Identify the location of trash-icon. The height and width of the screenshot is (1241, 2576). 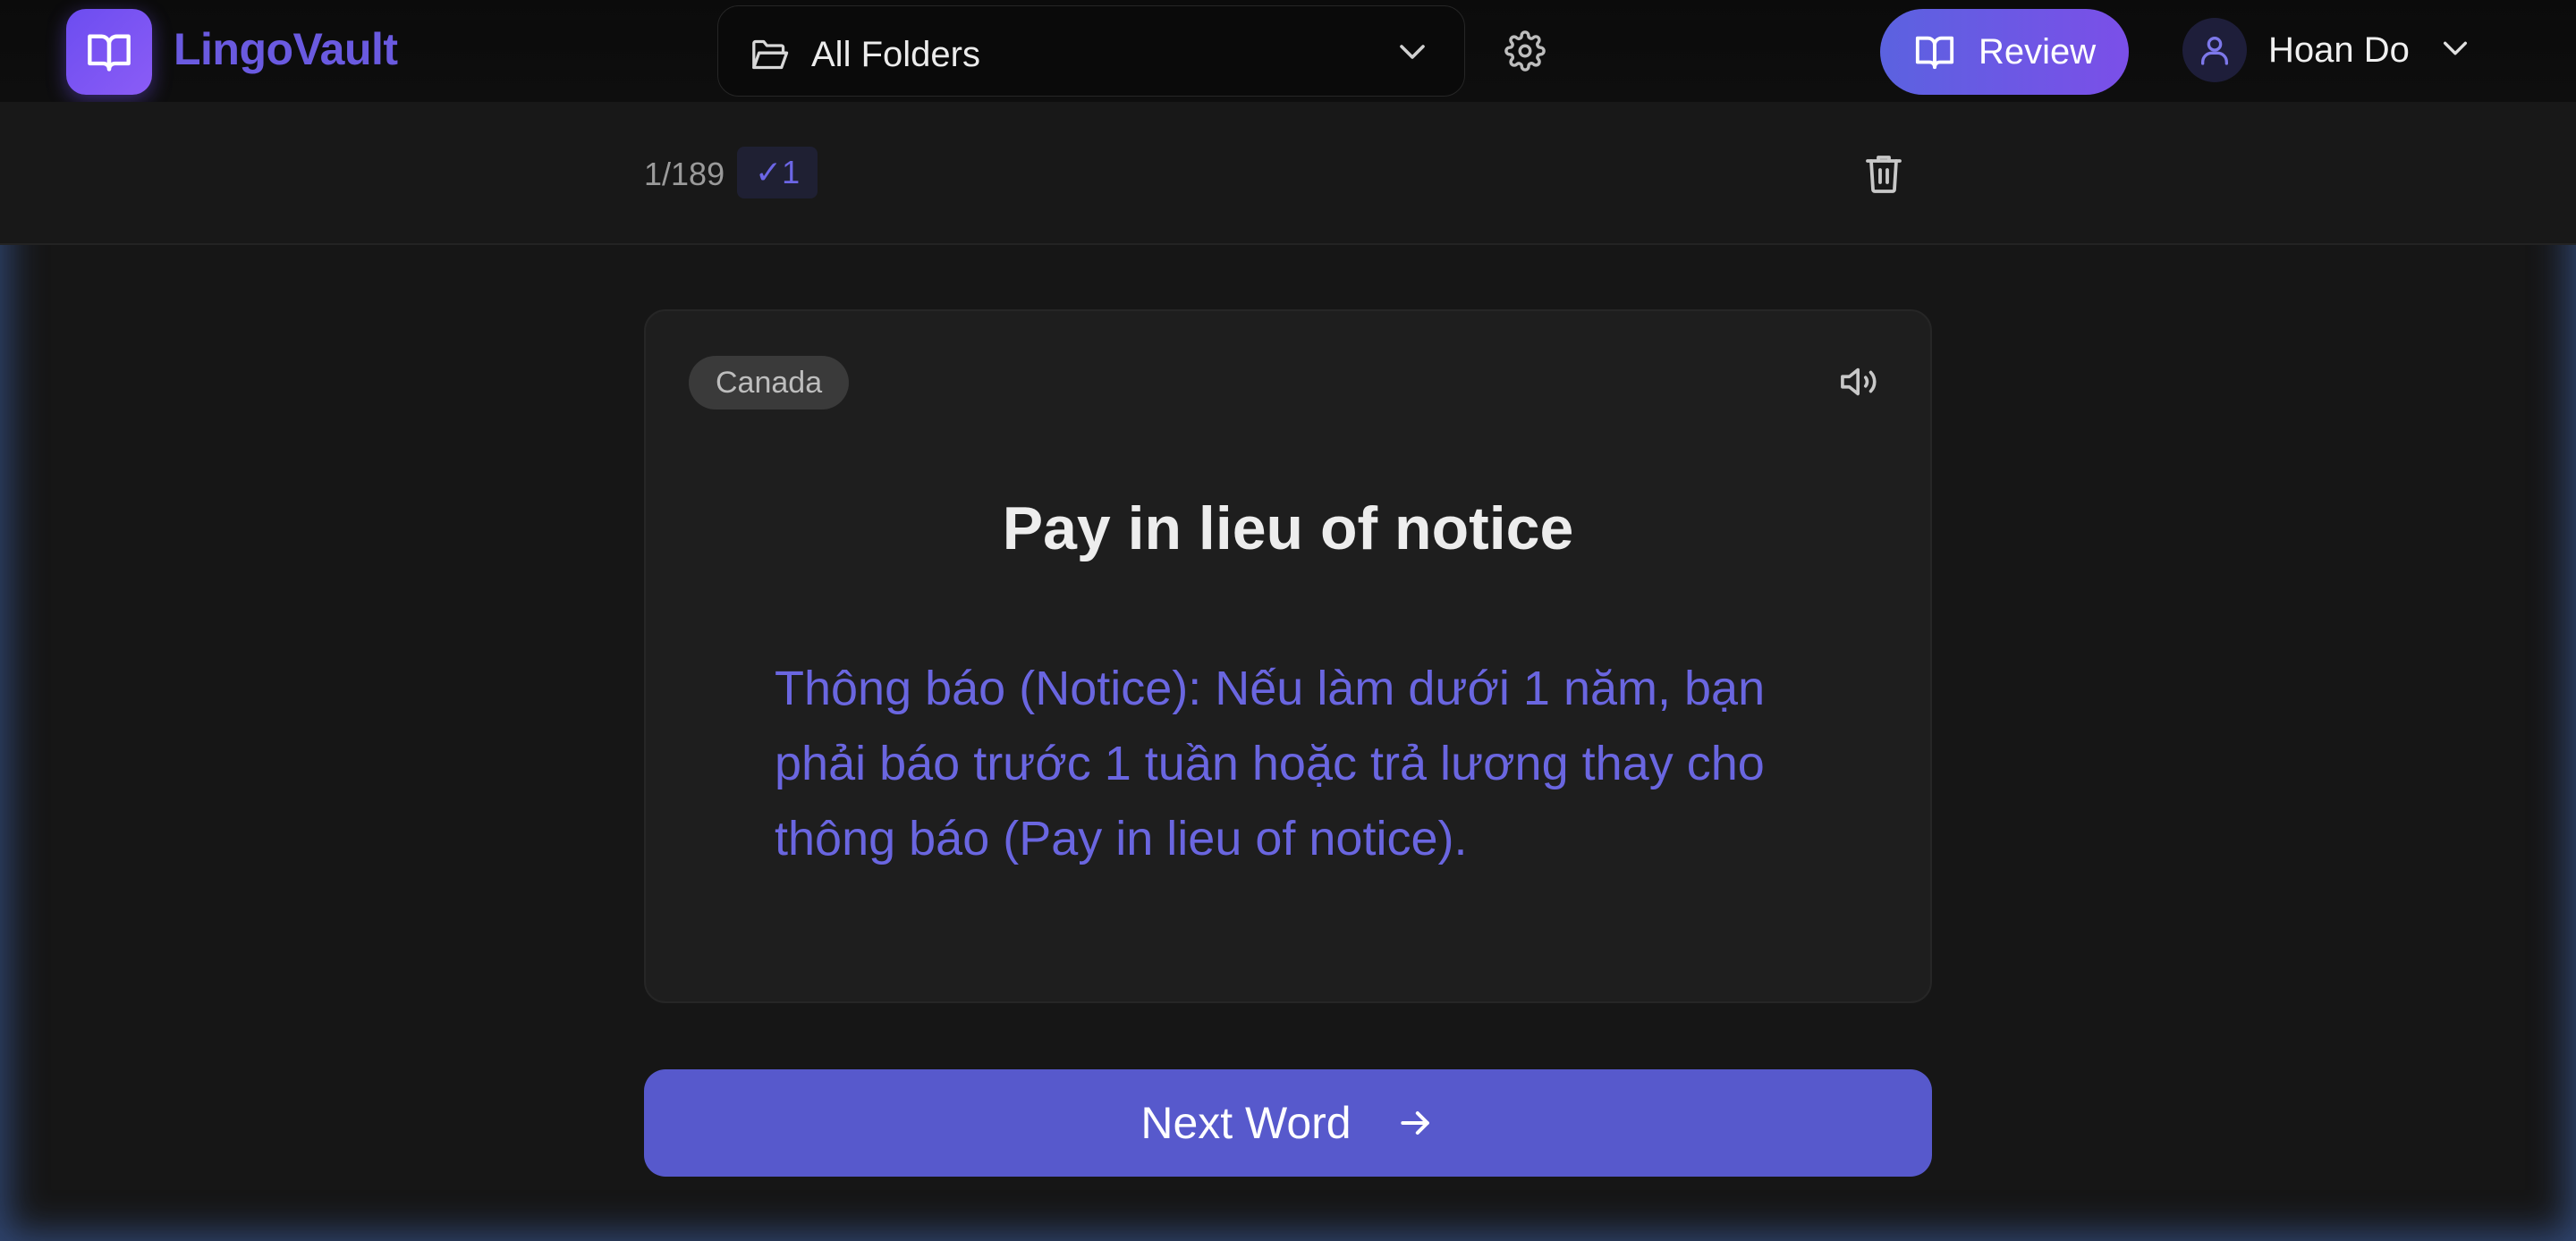
(1883, 173).